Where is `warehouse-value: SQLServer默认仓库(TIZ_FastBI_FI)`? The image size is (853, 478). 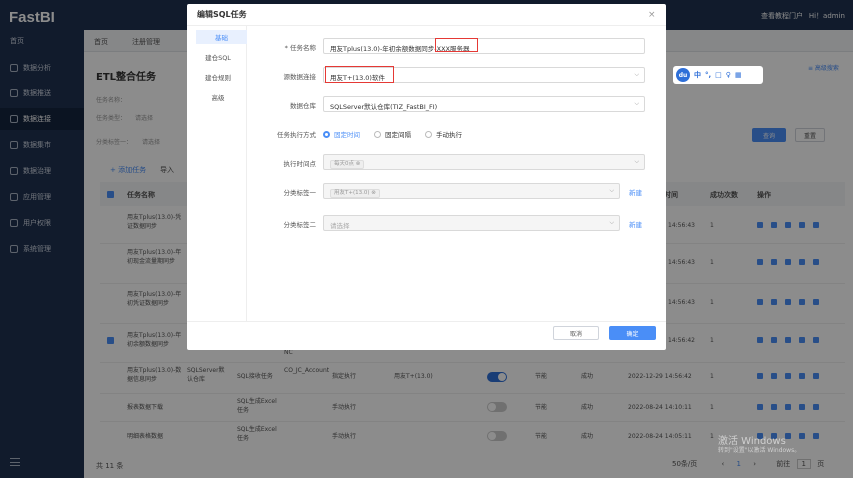 warehouse-value: SQLServer默认仓库(TIZ_FastBI_FI) is located at coordinates (384, 107).